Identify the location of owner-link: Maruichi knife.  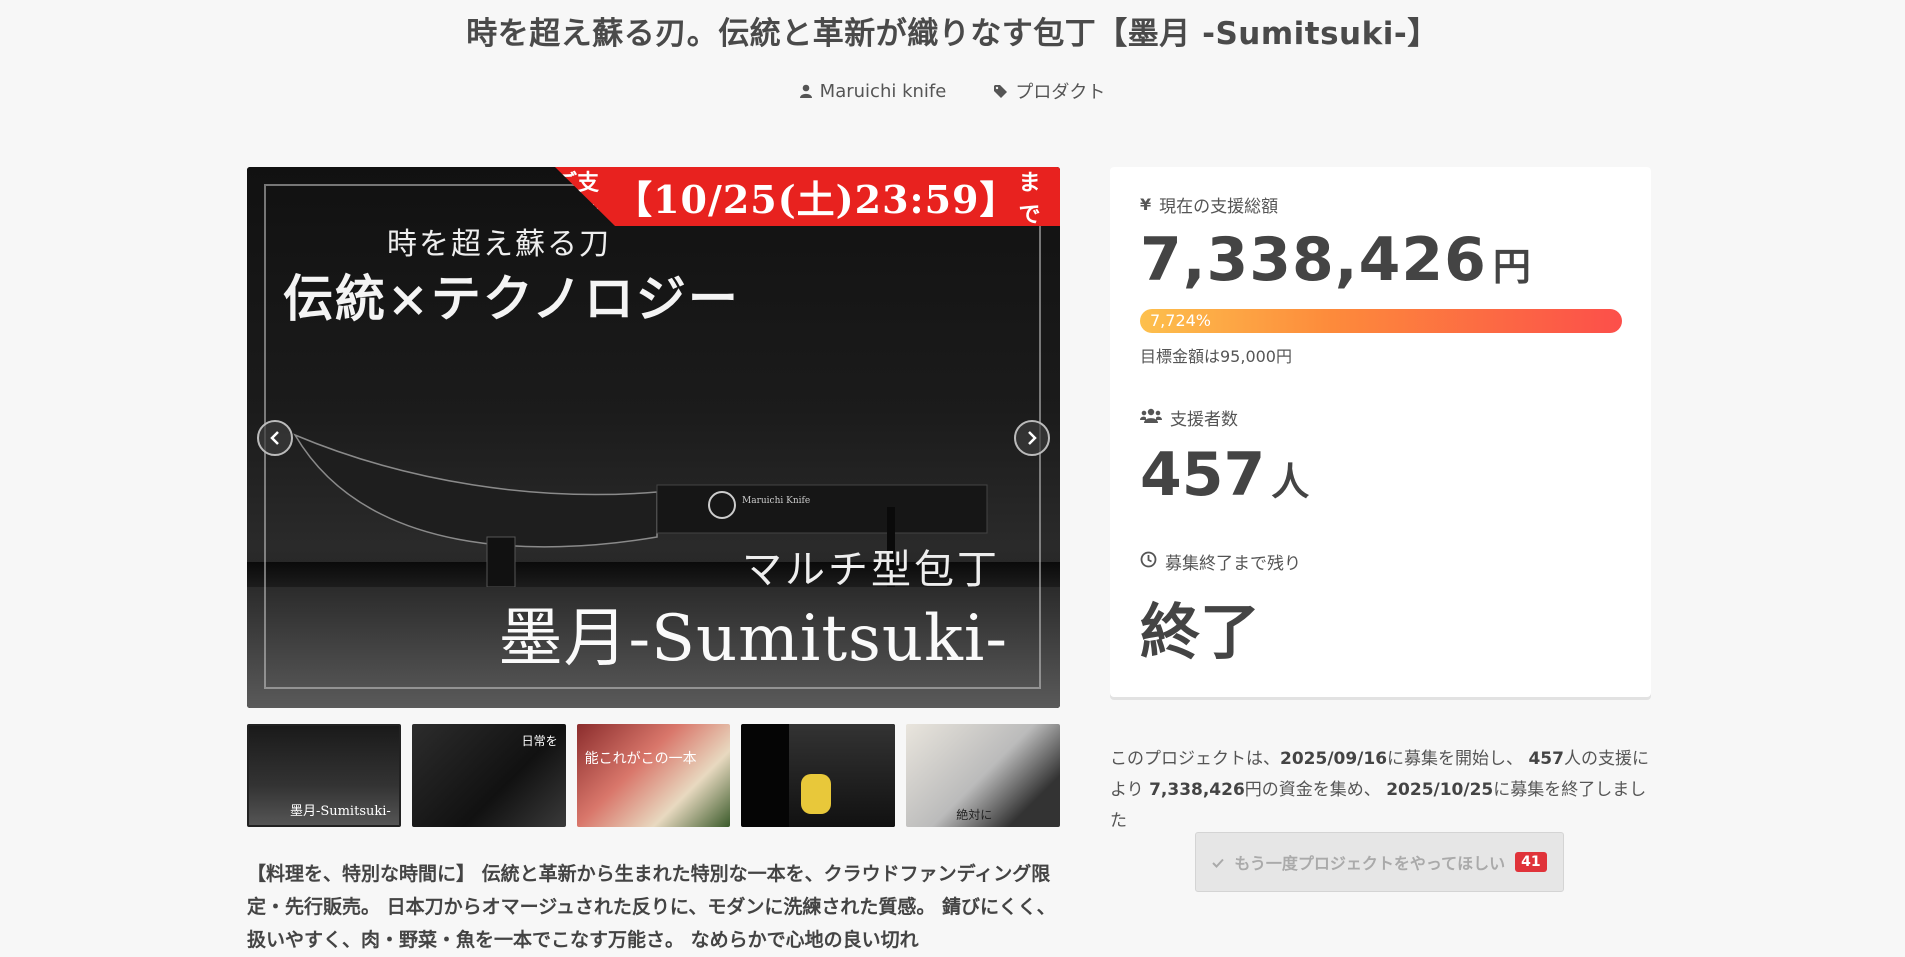
(873, 91).